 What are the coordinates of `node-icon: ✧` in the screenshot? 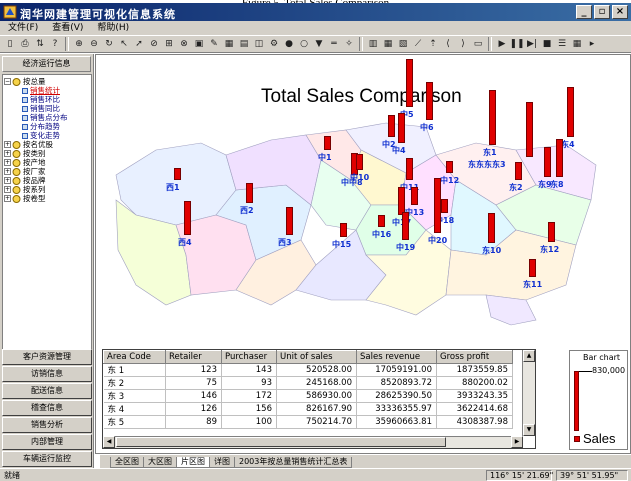 It's located at (349, 44).